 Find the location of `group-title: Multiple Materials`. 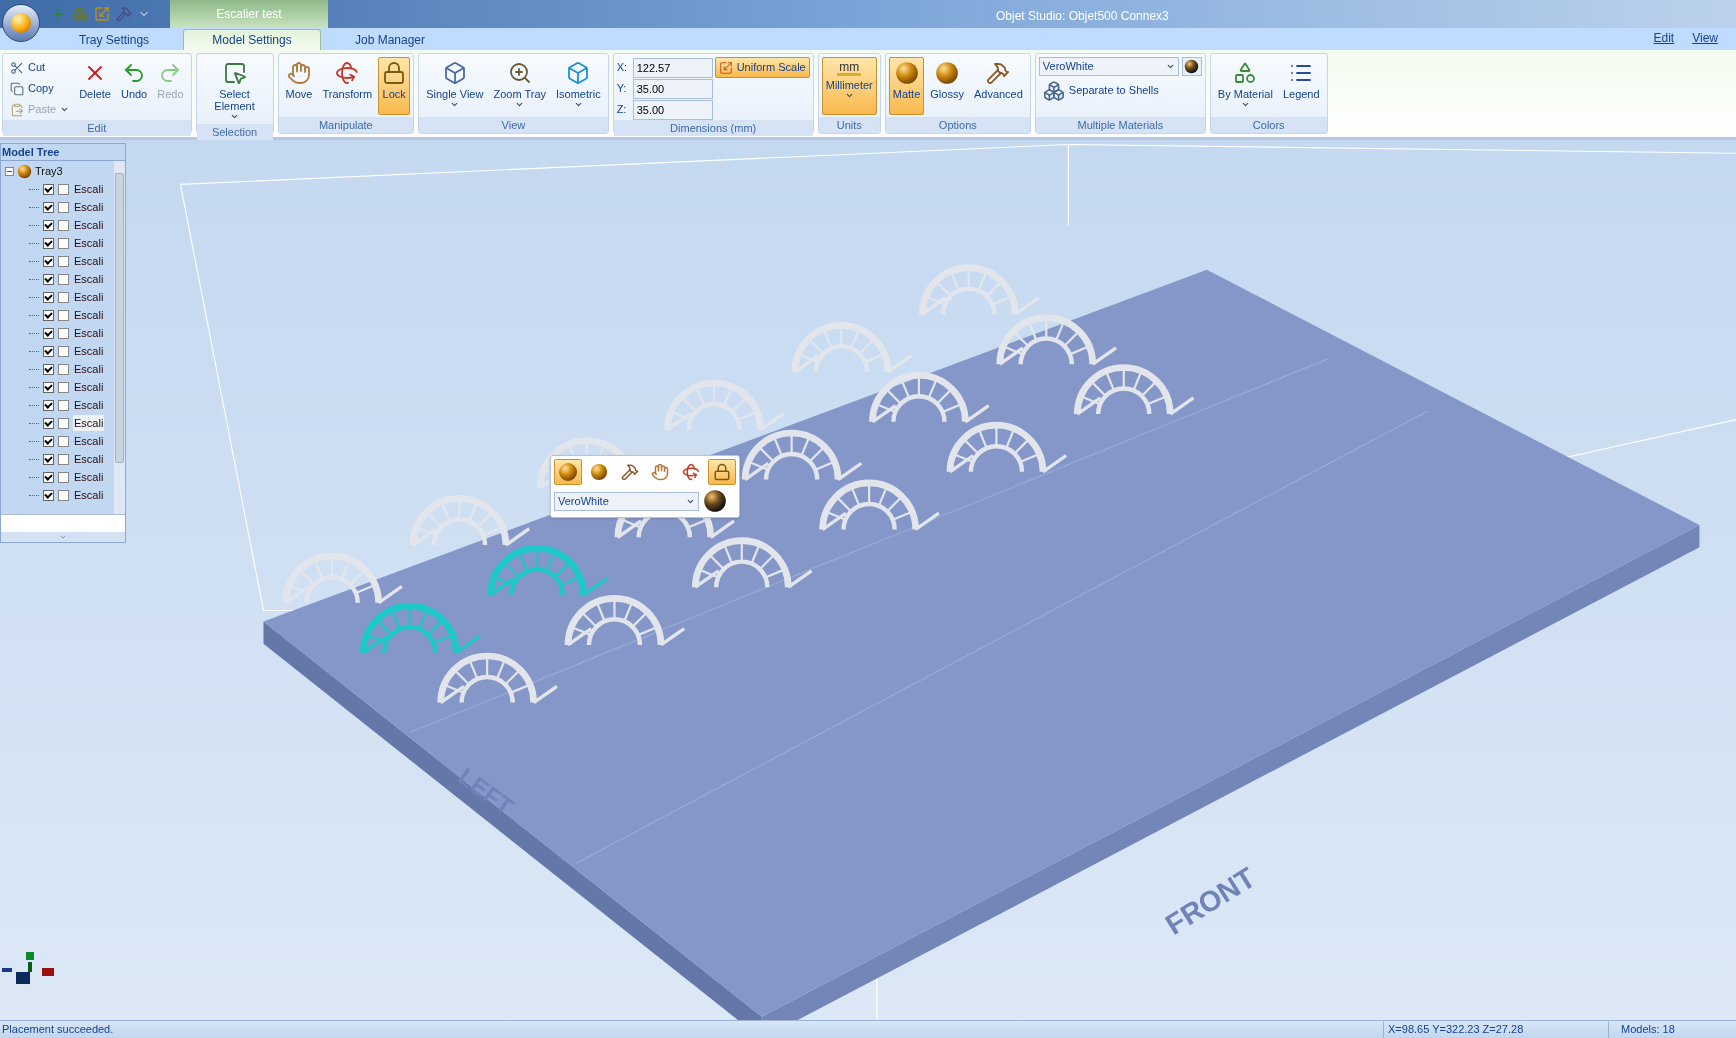

group-title: Multiple Materials is located at coordinates (1120, 125).